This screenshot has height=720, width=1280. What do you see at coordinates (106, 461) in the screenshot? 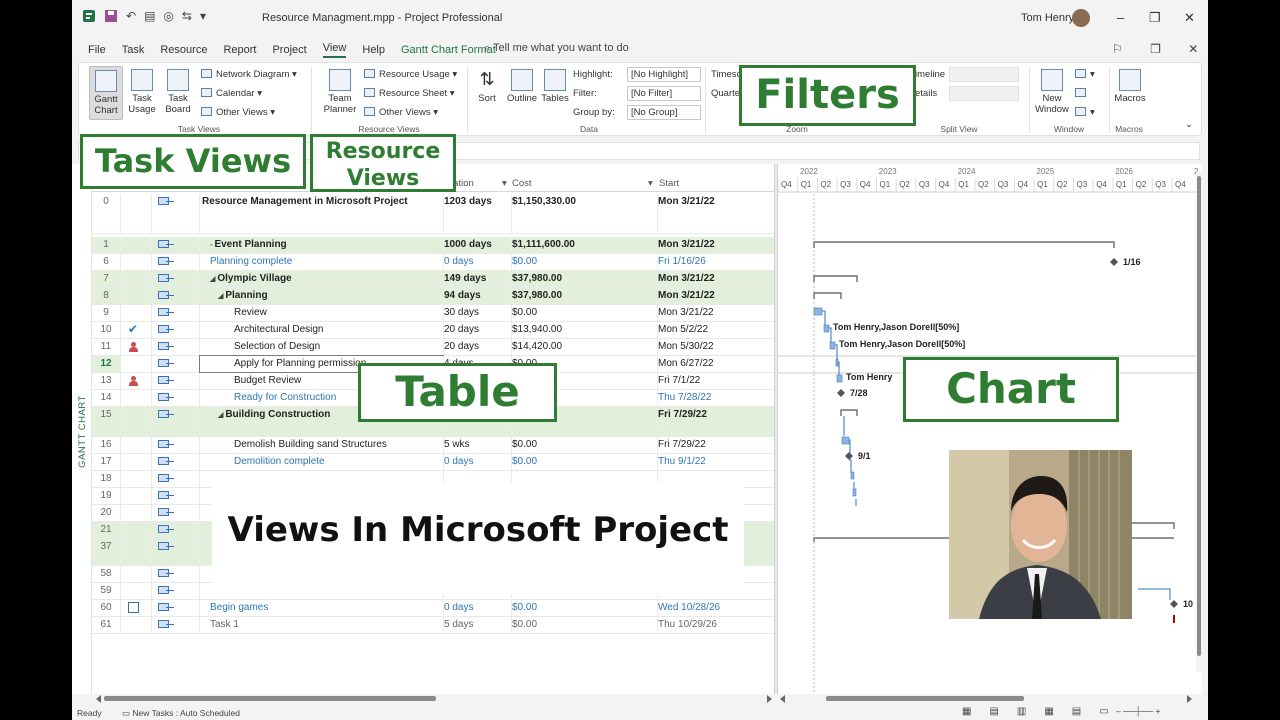
I see `row-id: 17` at bounding box center [106, 461].